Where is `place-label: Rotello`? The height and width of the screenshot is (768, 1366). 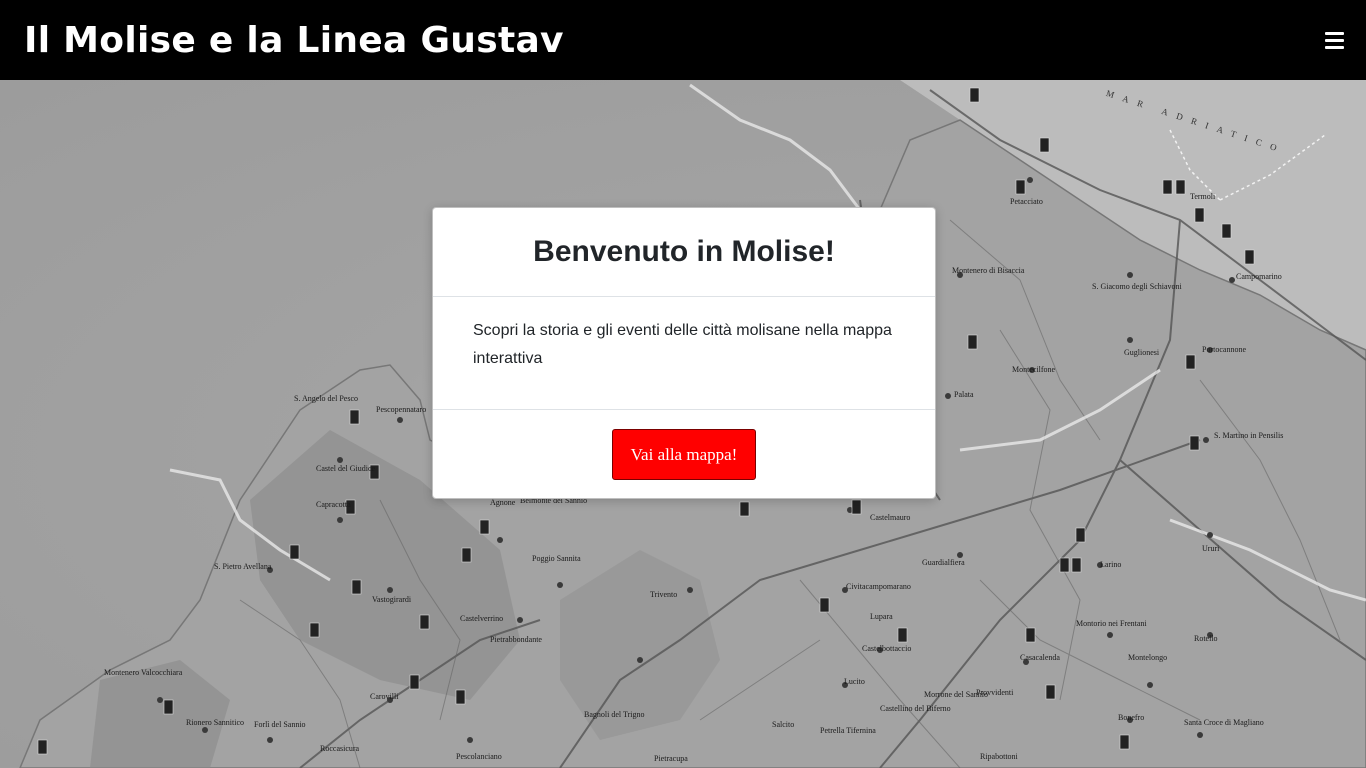
place-label: Rotello is located at coordinates (1206, 638).